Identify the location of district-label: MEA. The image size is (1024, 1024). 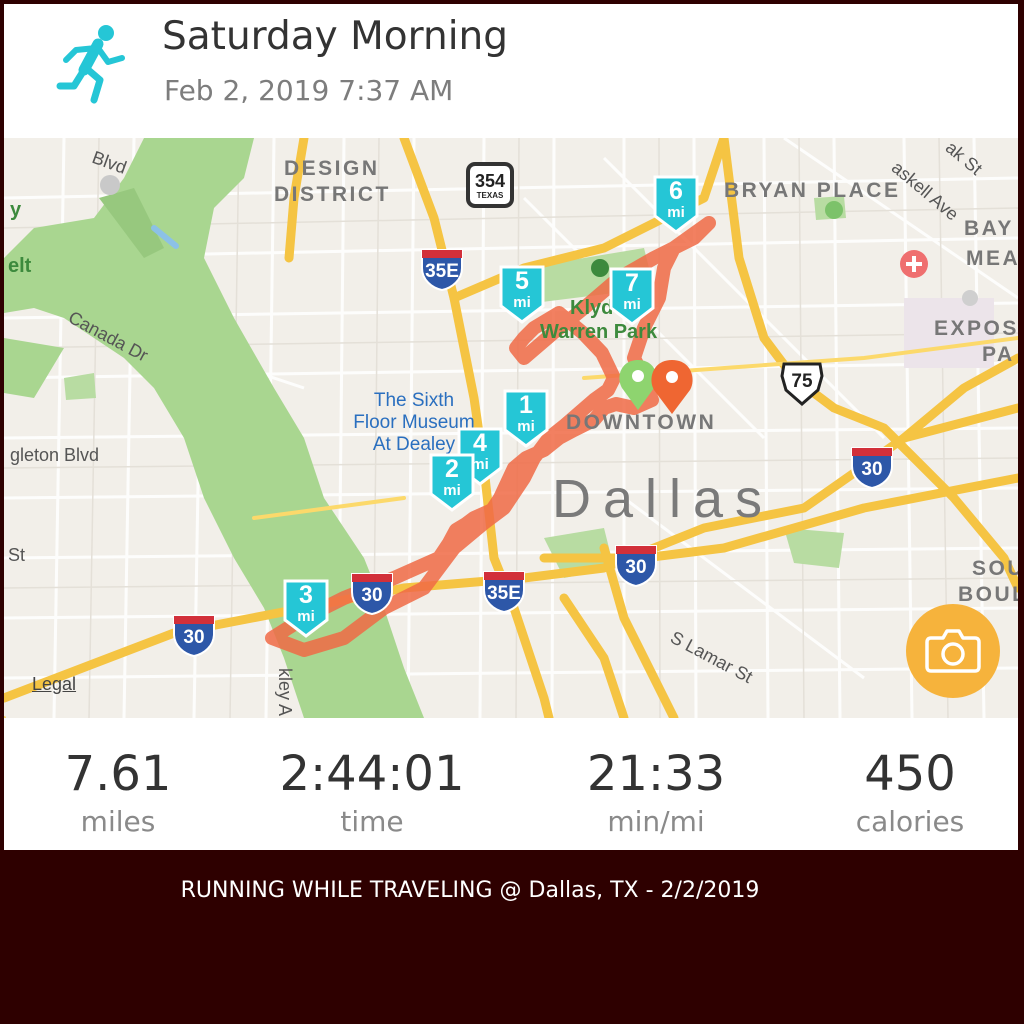
(992, 258).